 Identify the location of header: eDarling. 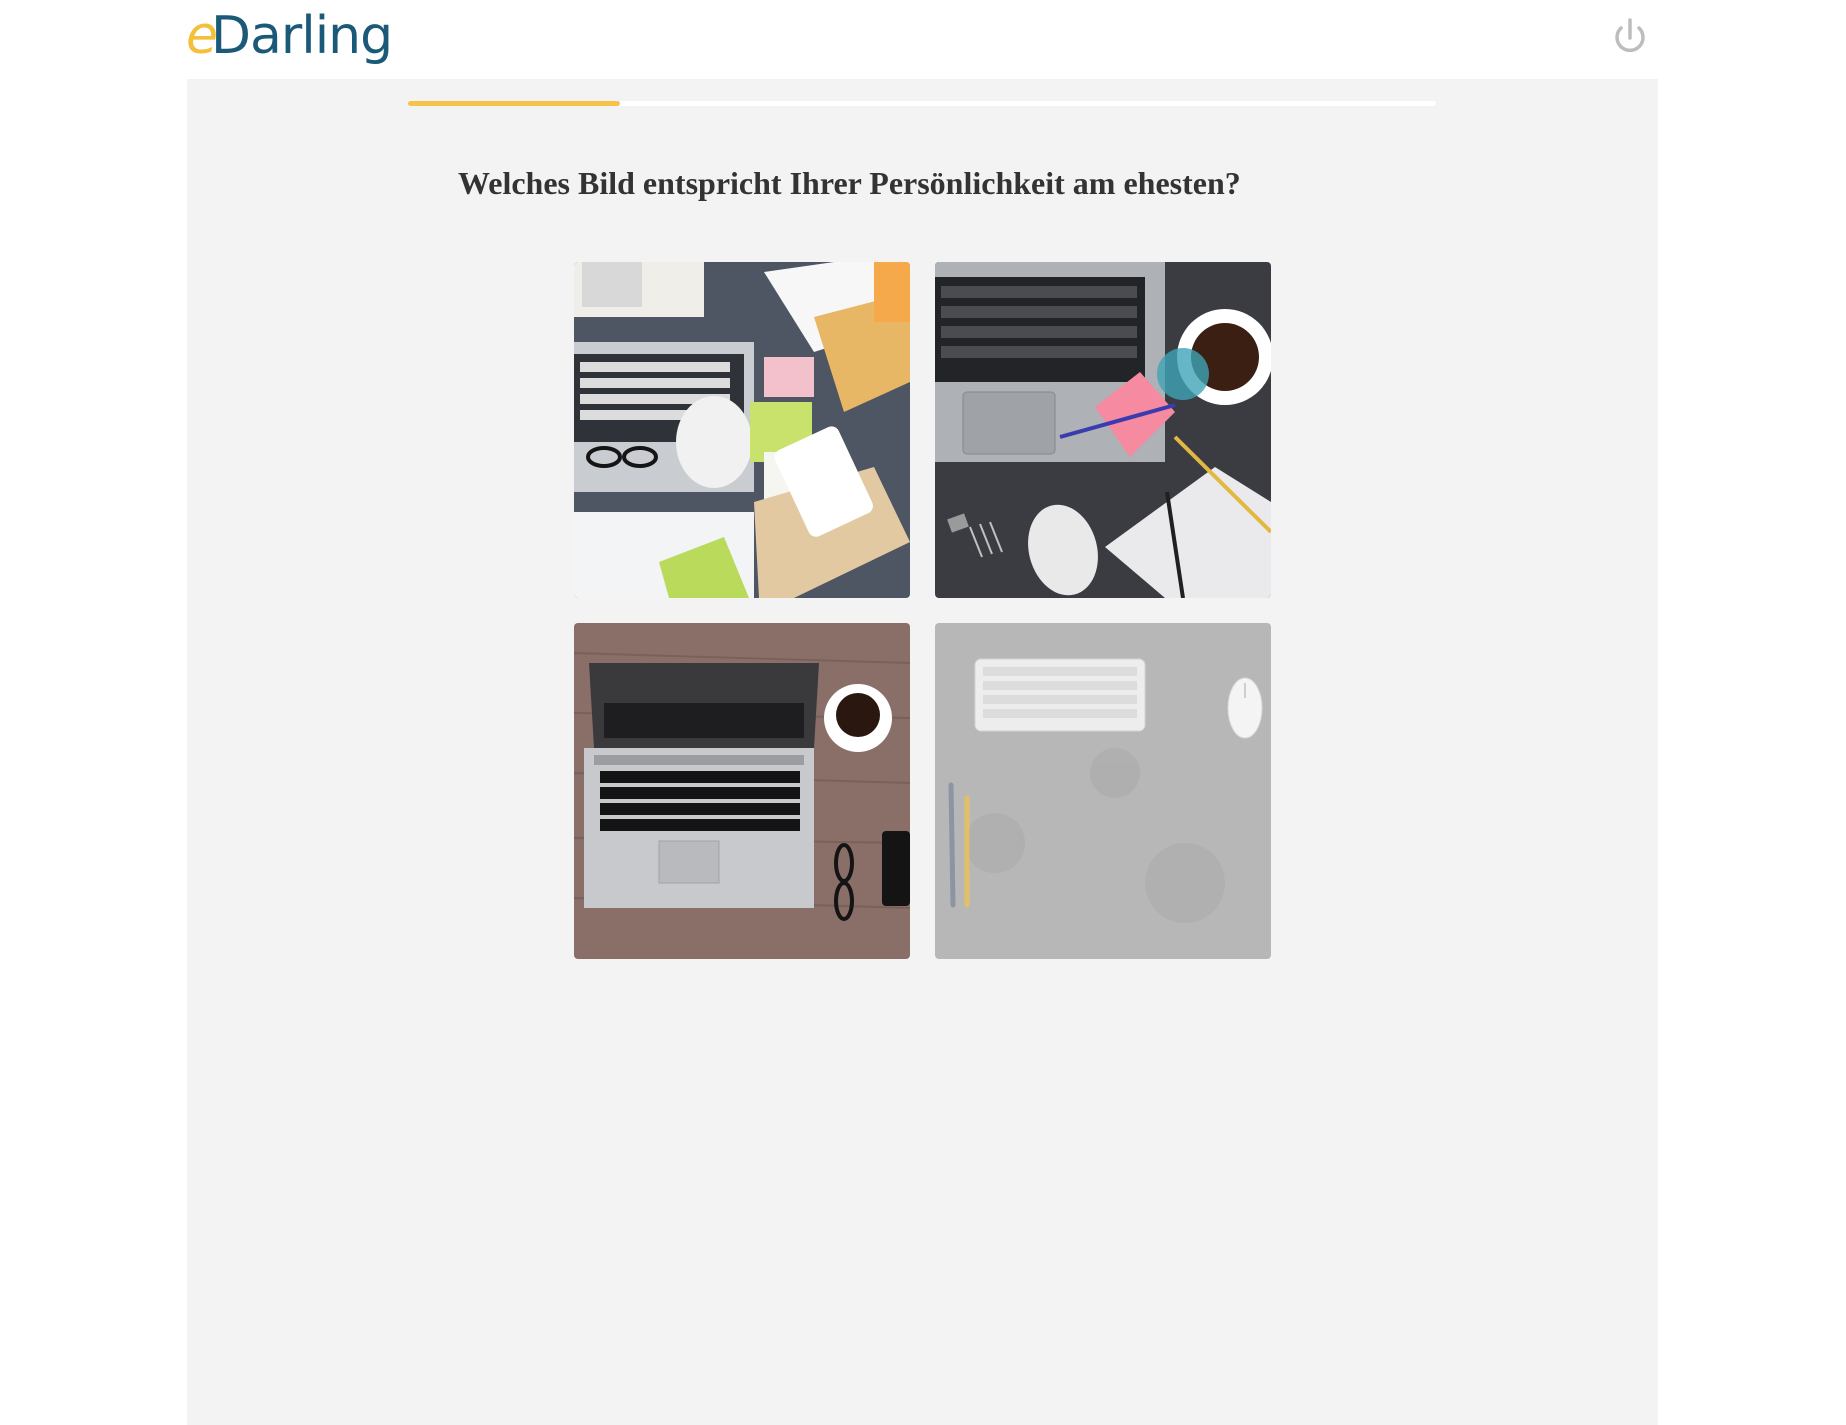
(923, 39).